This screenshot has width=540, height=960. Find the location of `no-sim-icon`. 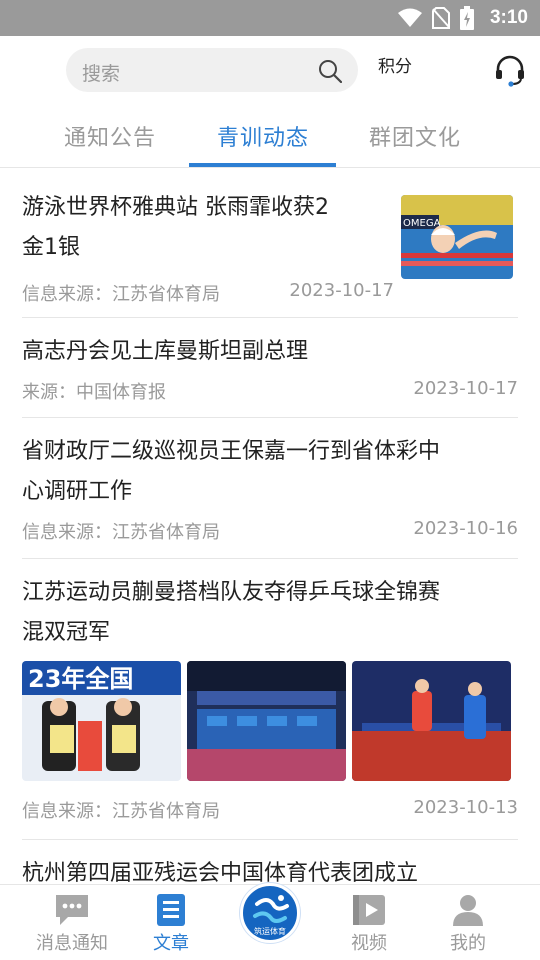

no-sim-icon is located at coordinates (440, 18).